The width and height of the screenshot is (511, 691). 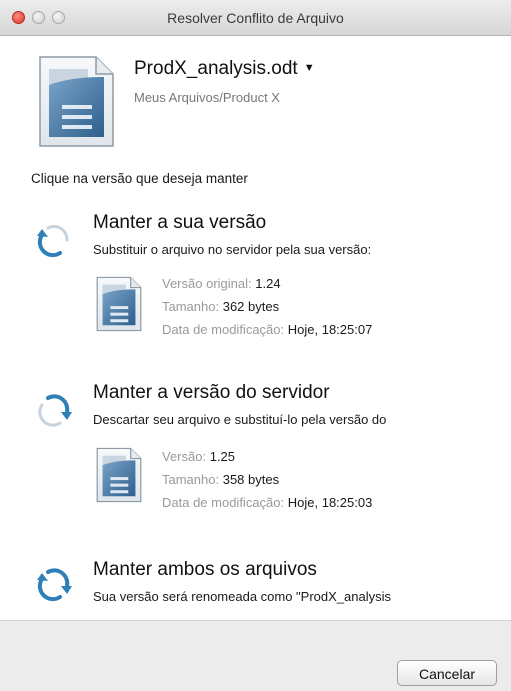 What do you see at coordinates (207, 97) in the screenshot?
I see `file-path: Meus Arquivos/Product X` at bounding box center [207, 97].